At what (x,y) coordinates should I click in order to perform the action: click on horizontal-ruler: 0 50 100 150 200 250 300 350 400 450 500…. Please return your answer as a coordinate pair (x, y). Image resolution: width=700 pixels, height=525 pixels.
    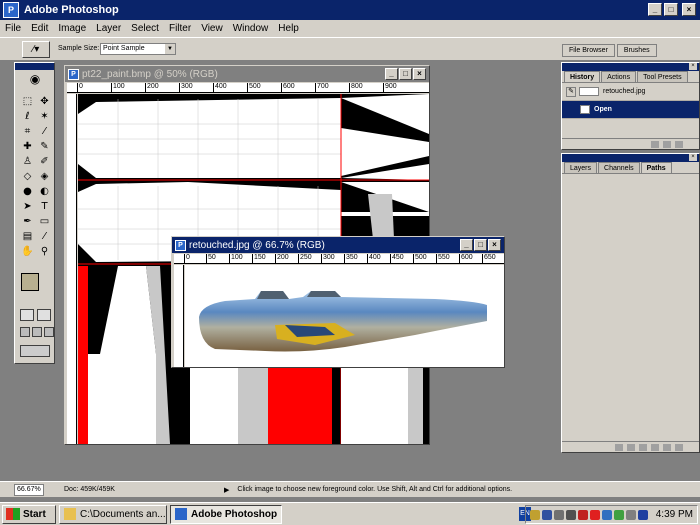
    Looking at the image, I should click on (339, 259).